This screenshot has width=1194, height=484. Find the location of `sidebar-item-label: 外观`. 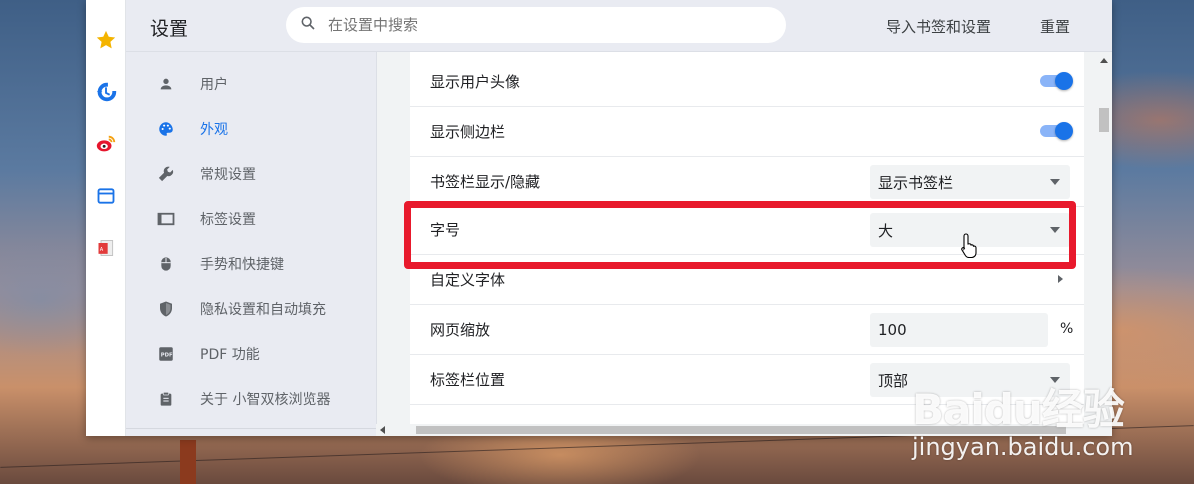

sidebar-item-label: 外观 is located at coordinates (214, 130).